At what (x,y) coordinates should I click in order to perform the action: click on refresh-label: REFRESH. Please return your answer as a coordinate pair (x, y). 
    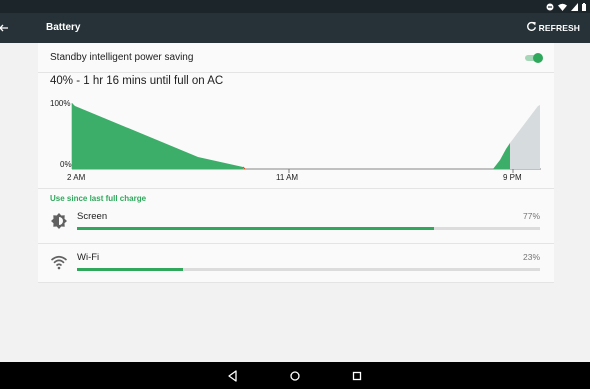
    Looking at the image, I should click on (559, 28).